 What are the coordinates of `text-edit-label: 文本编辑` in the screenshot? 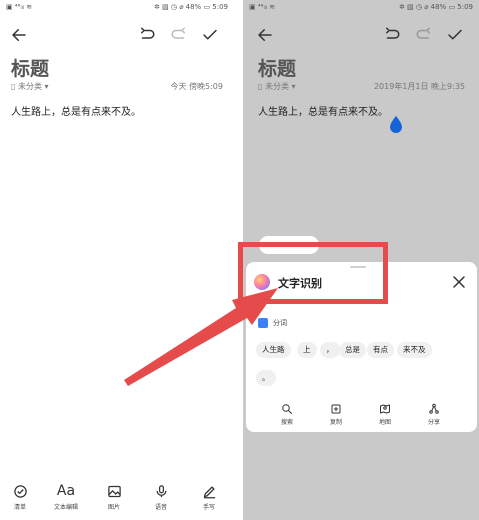 It's located at (65, 507).